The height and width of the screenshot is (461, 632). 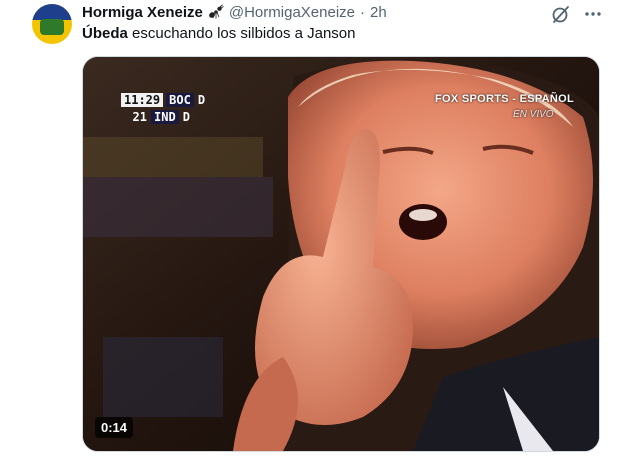 I want to click on more-icon, so click(x=593, y=14).